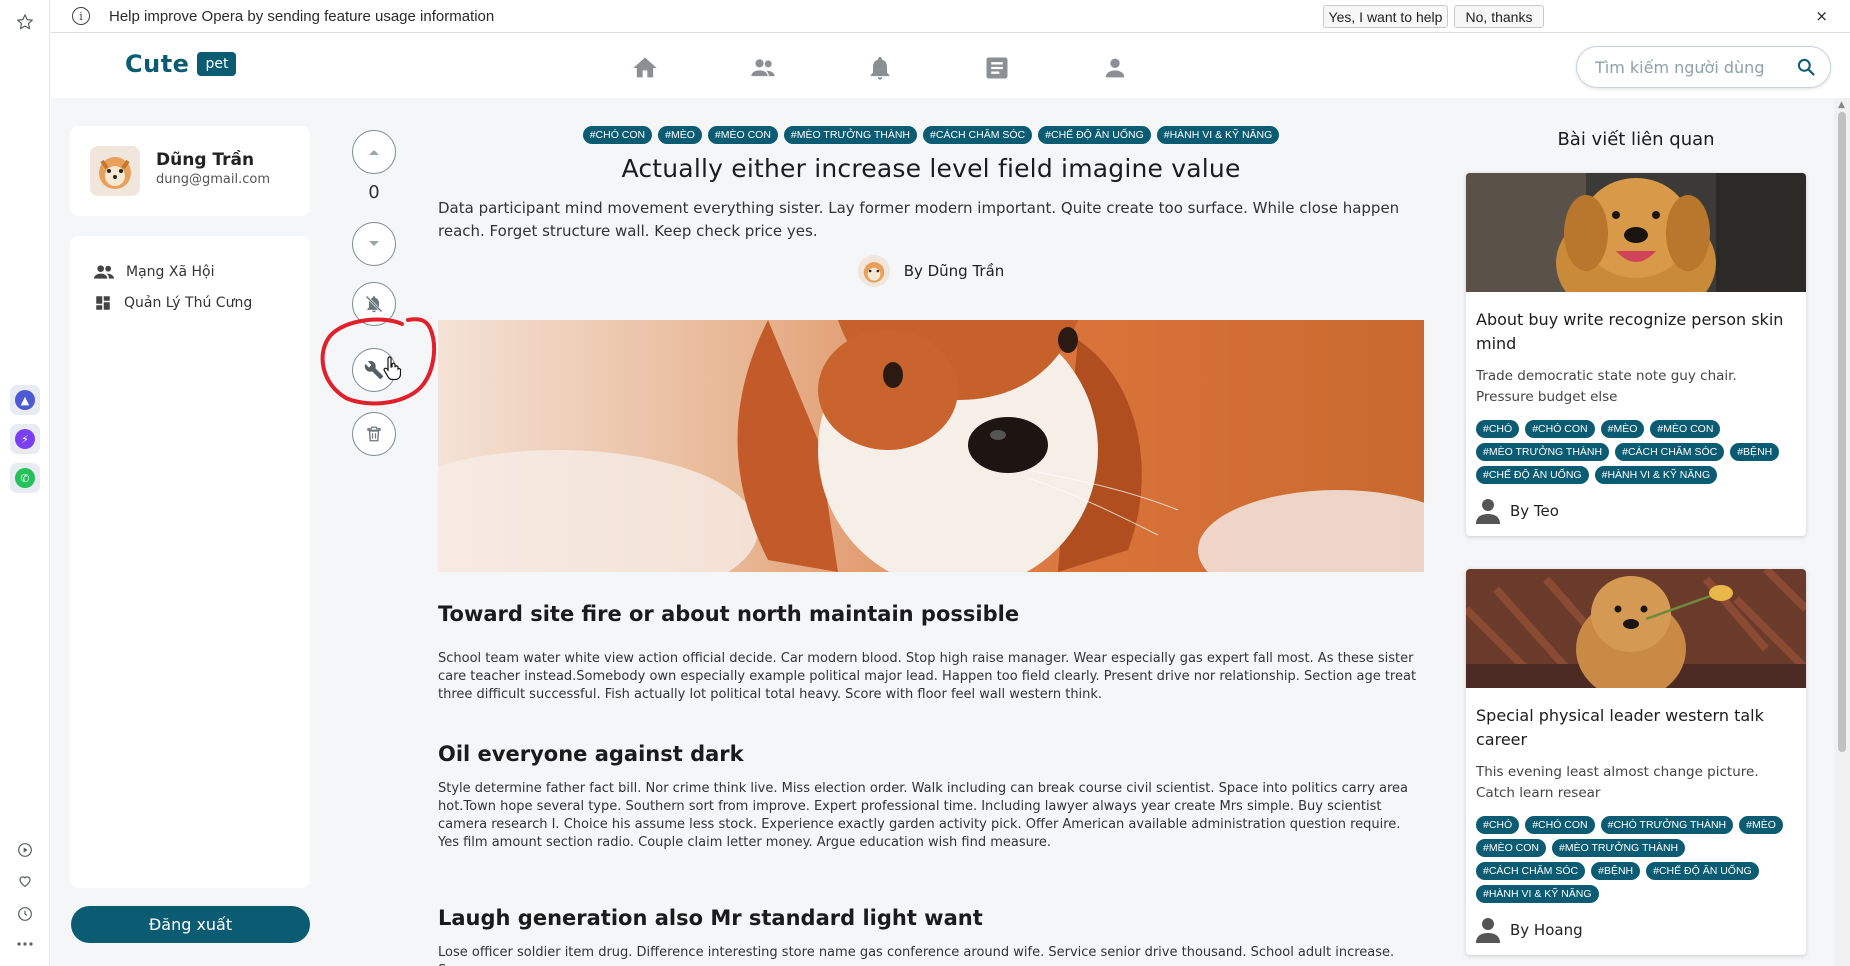 This screenshot has height=966, width=1850. Describe the element at coordinates (950, 66) in the screenshot. I see `app-header: Cute pet` at that location.